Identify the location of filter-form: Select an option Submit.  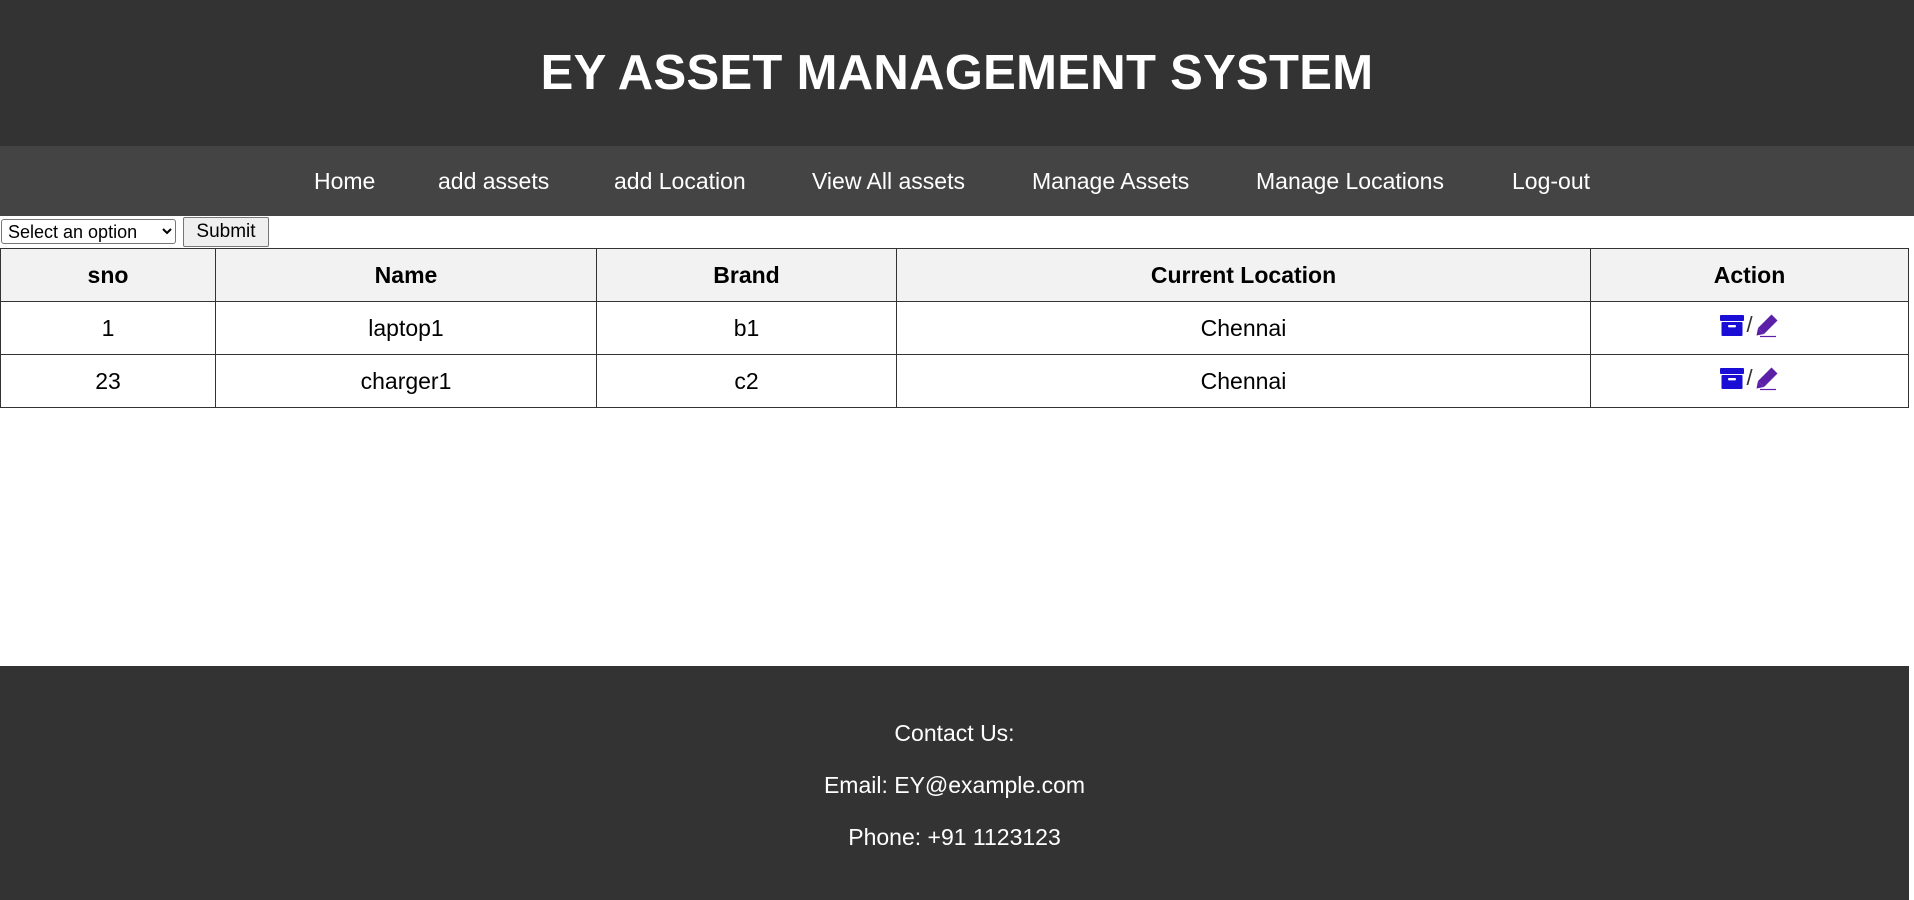
(200, 232).